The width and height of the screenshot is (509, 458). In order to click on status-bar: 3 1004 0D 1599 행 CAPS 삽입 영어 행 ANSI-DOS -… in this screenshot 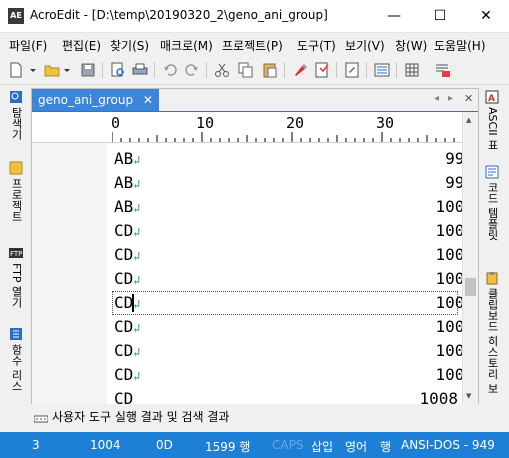, I will do `click(254, 445)`.